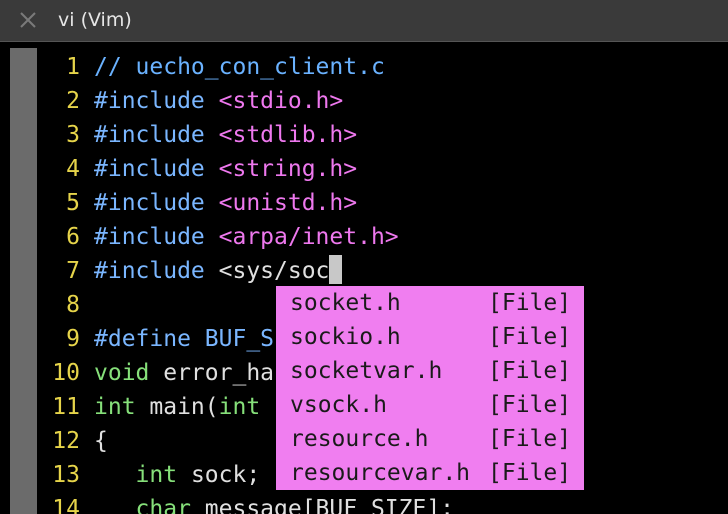 The height and width of the screenshot is (514, 728). Describe the element at coordinates (430, 303) in the screenshot. I see `completion-item: socket.h [File]` at that location.